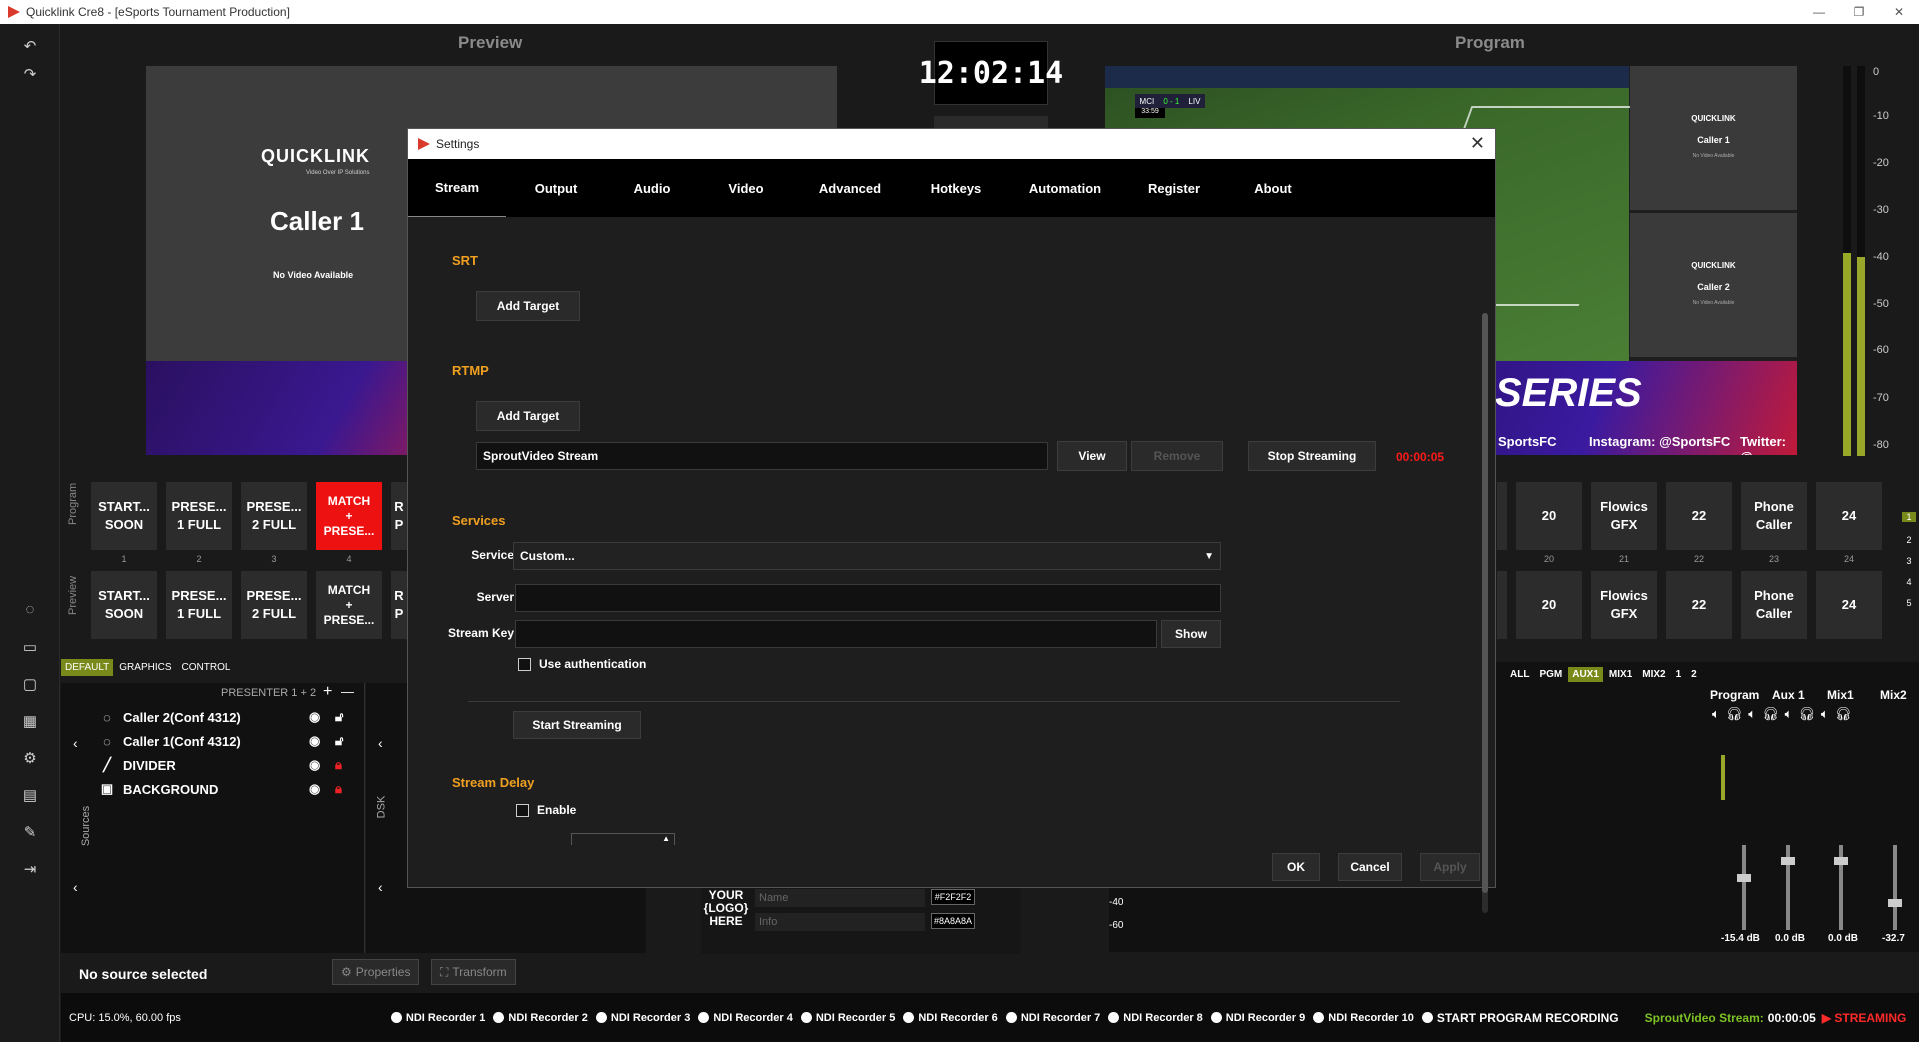 This screenshot has width=1919, height=1042. Describe the element at coordinates (199, 605) in the screenshot. I see `preview-scene-2: PRESE... 1 FULL` at that location.